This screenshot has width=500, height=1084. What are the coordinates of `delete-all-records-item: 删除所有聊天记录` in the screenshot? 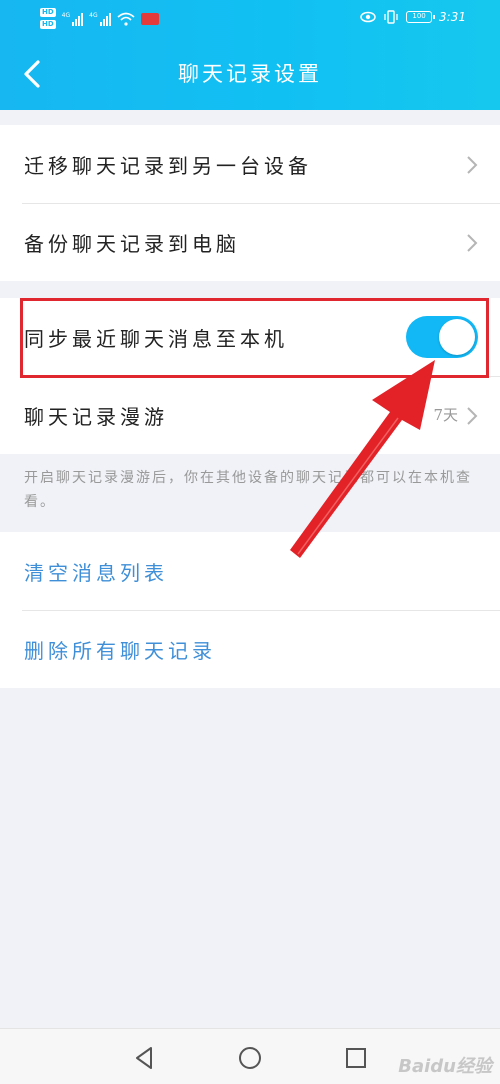 It's located at (250, 649).